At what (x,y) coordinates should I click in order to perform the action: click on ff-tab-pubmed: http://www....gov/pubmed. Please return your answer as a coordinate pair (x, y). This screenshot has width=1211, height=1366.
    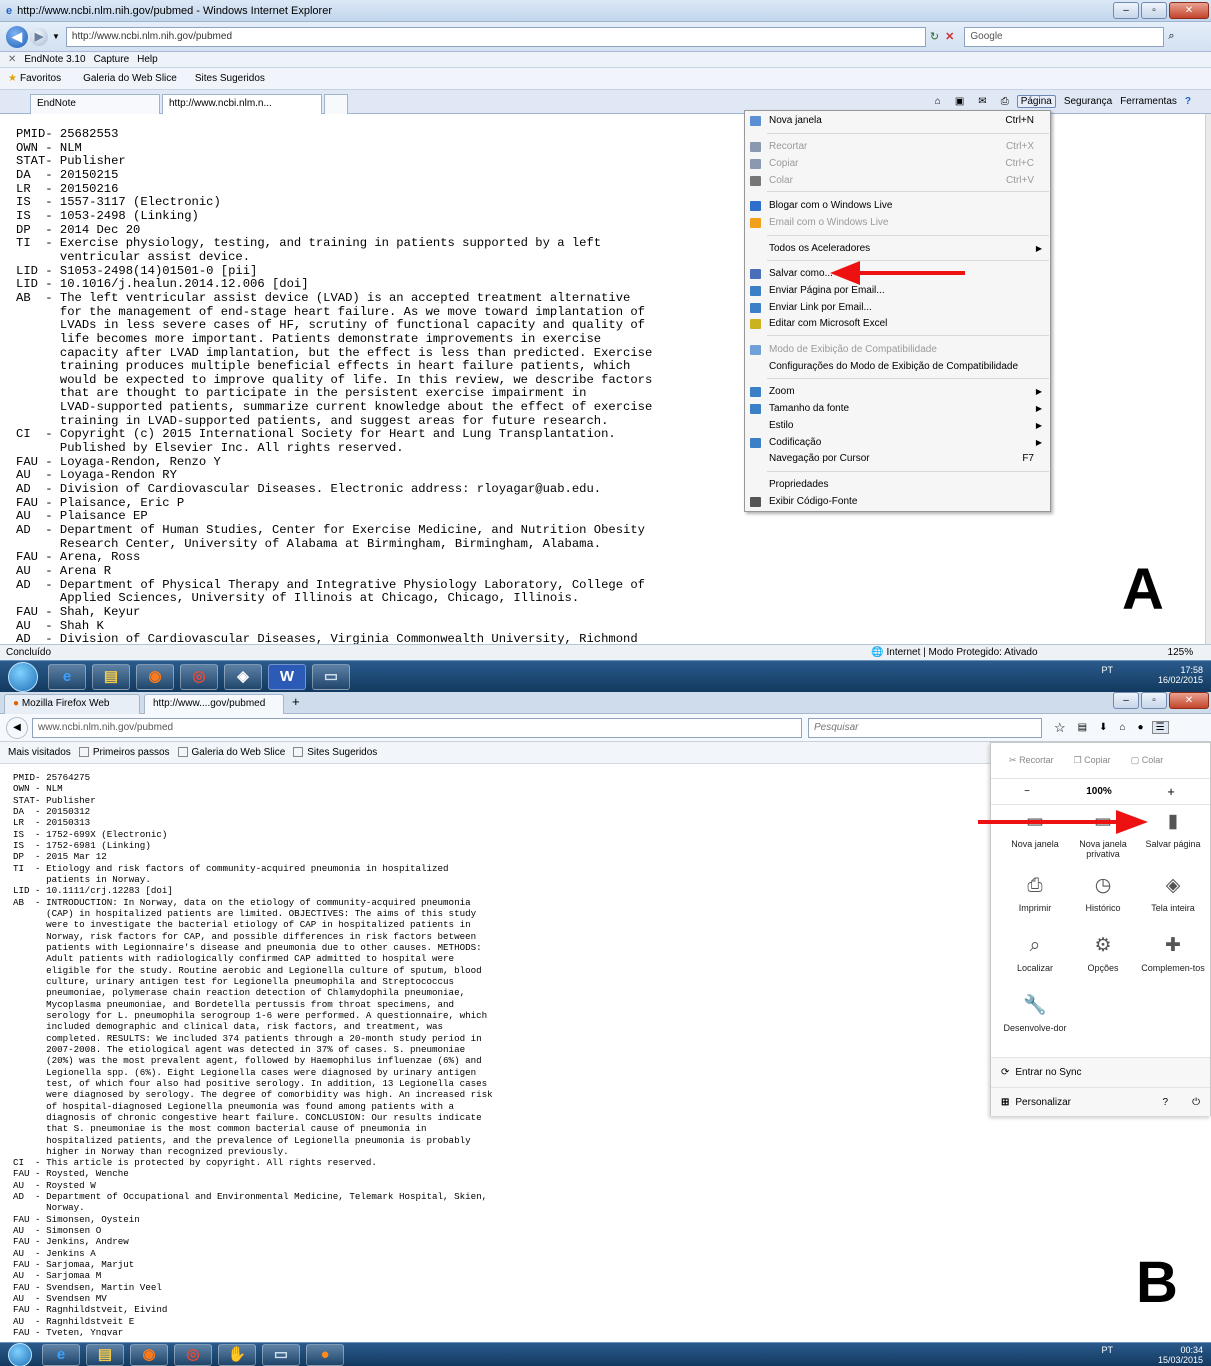
    Looking at the image, I should click on (214, 703).